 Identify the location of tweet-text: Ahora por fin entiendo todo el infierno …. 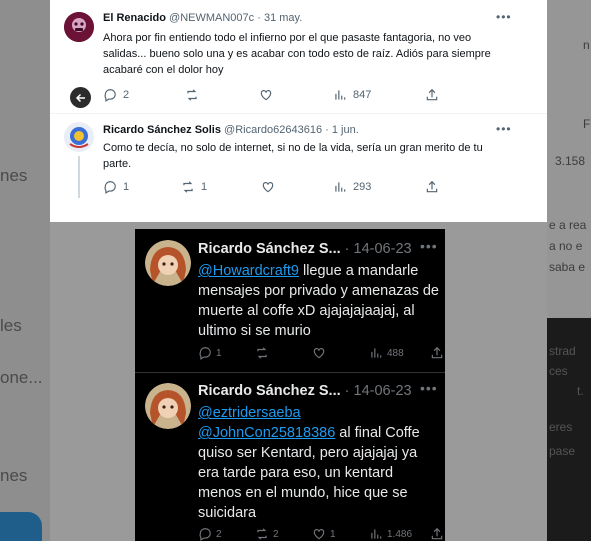
(297, 54).